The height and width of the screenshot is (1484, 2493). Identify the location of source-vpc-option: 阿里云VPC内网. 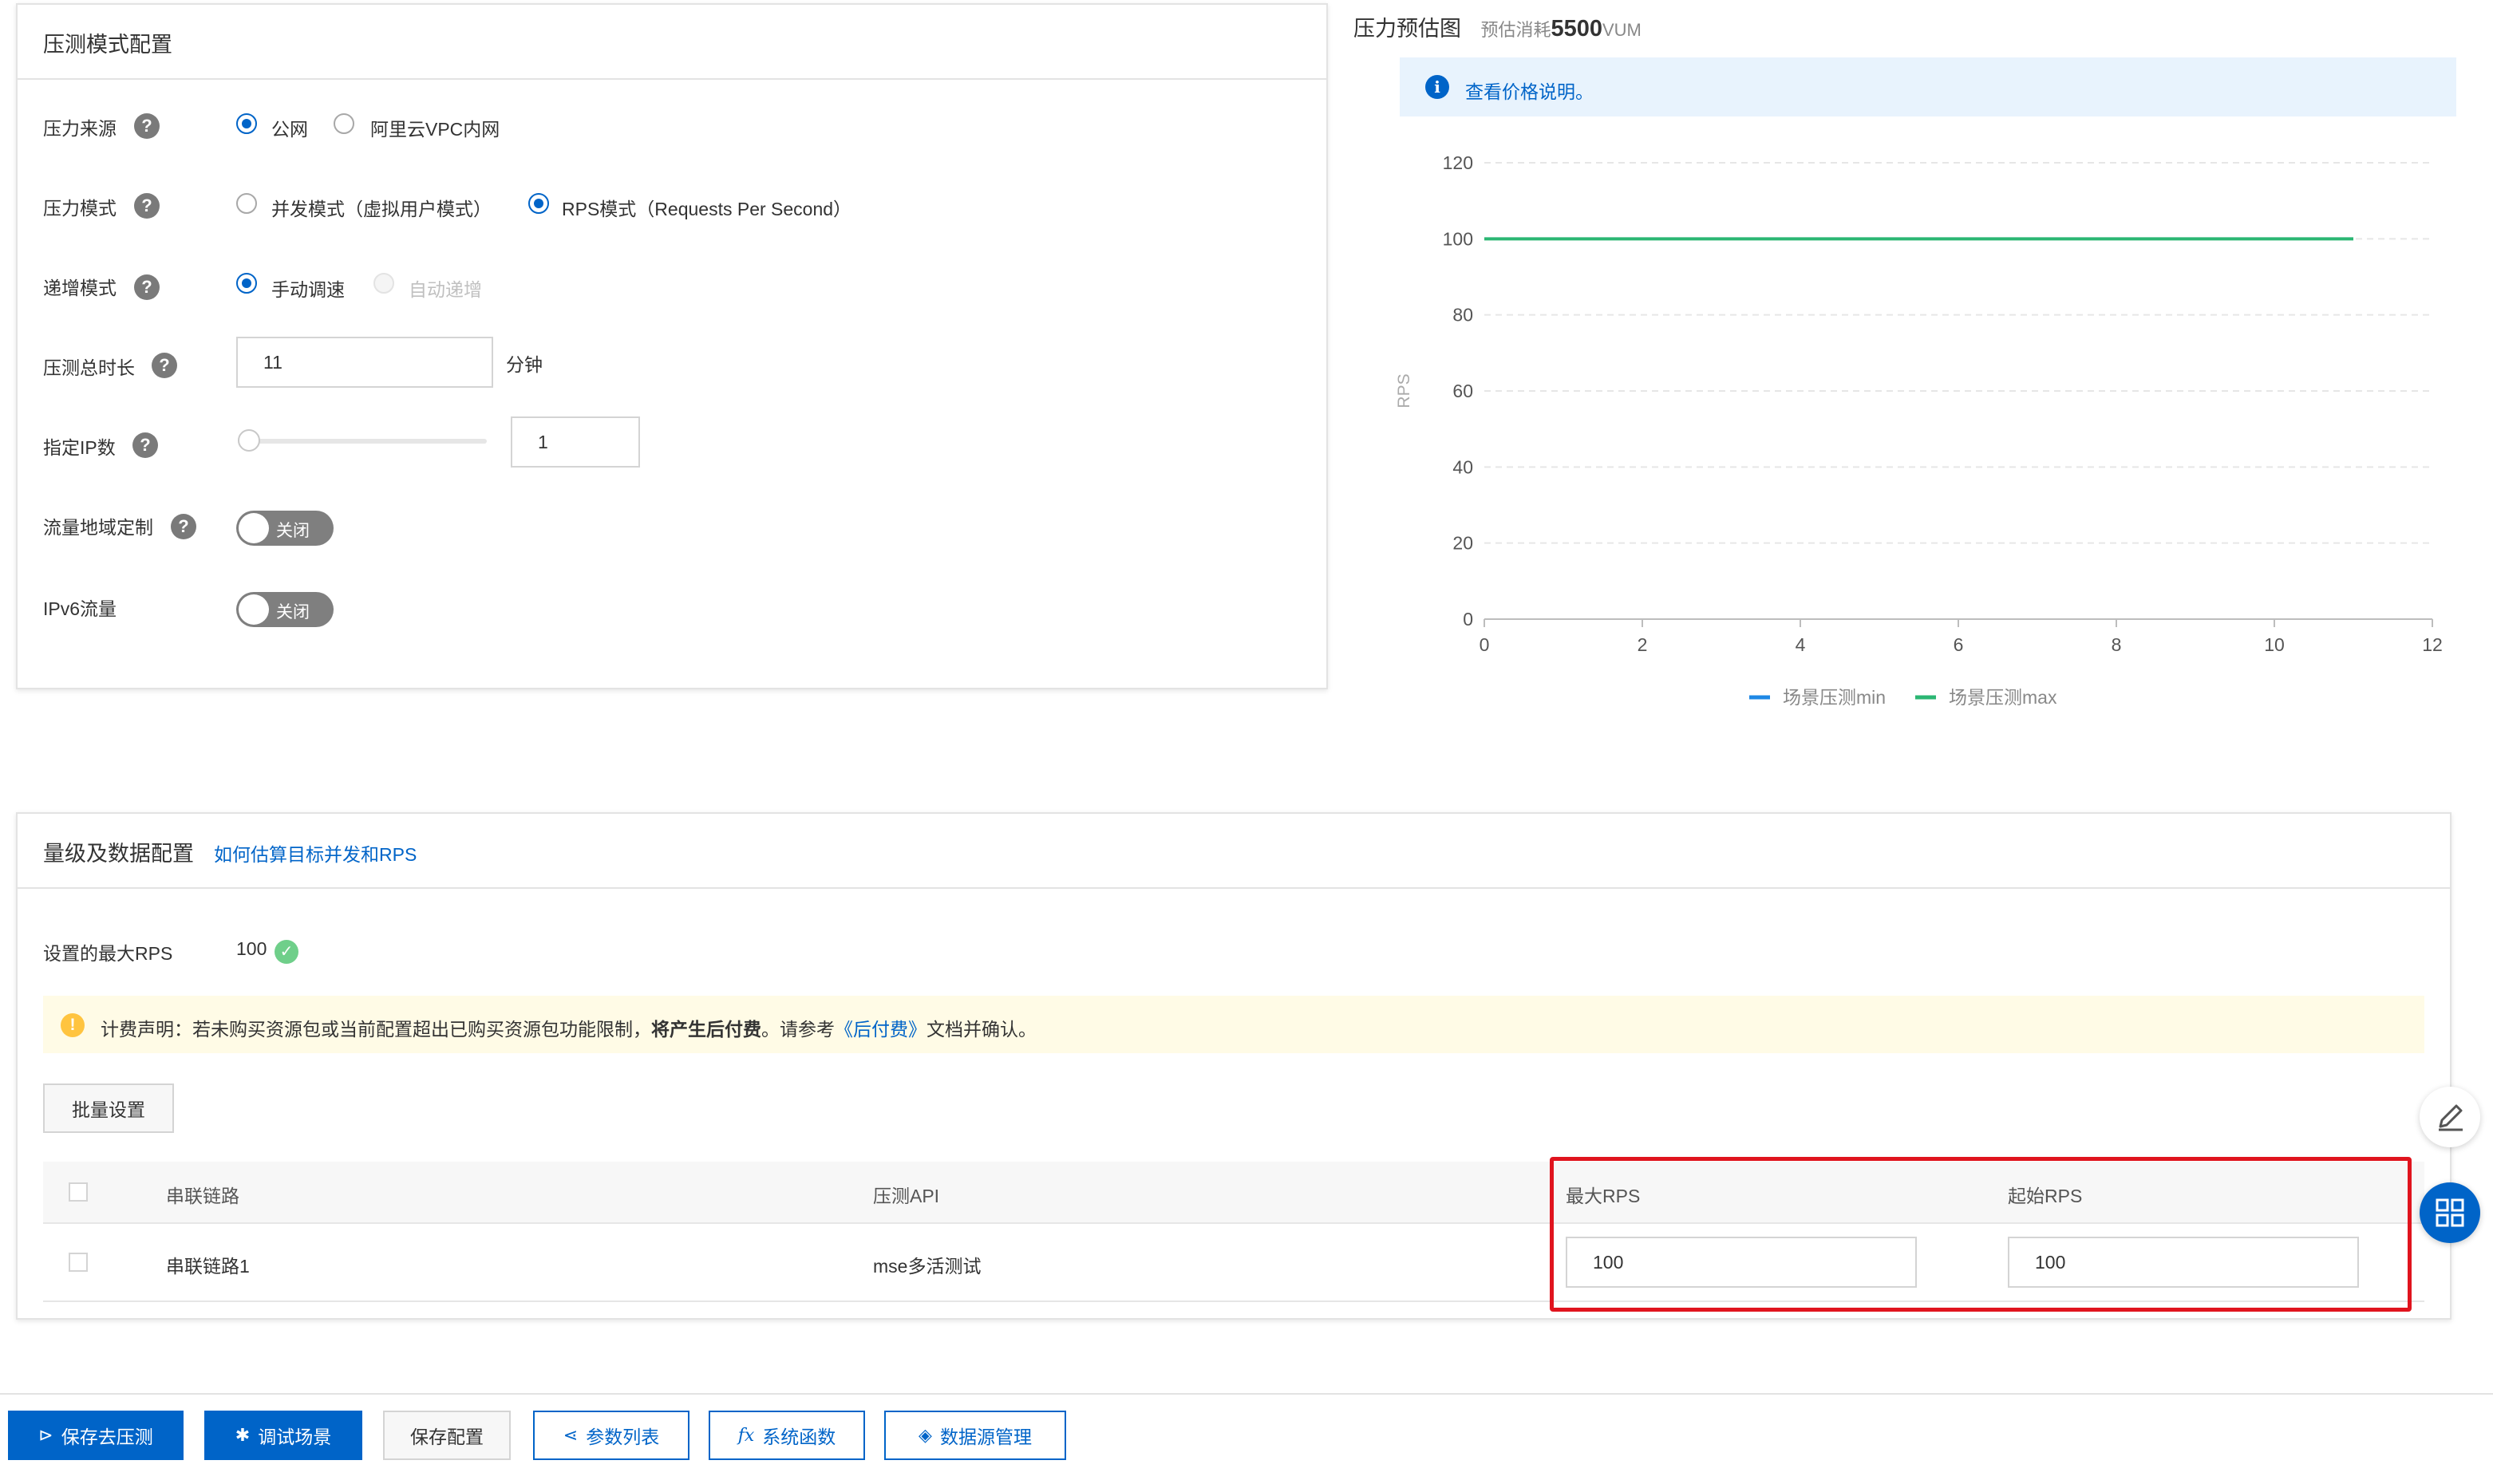
(435, 127).